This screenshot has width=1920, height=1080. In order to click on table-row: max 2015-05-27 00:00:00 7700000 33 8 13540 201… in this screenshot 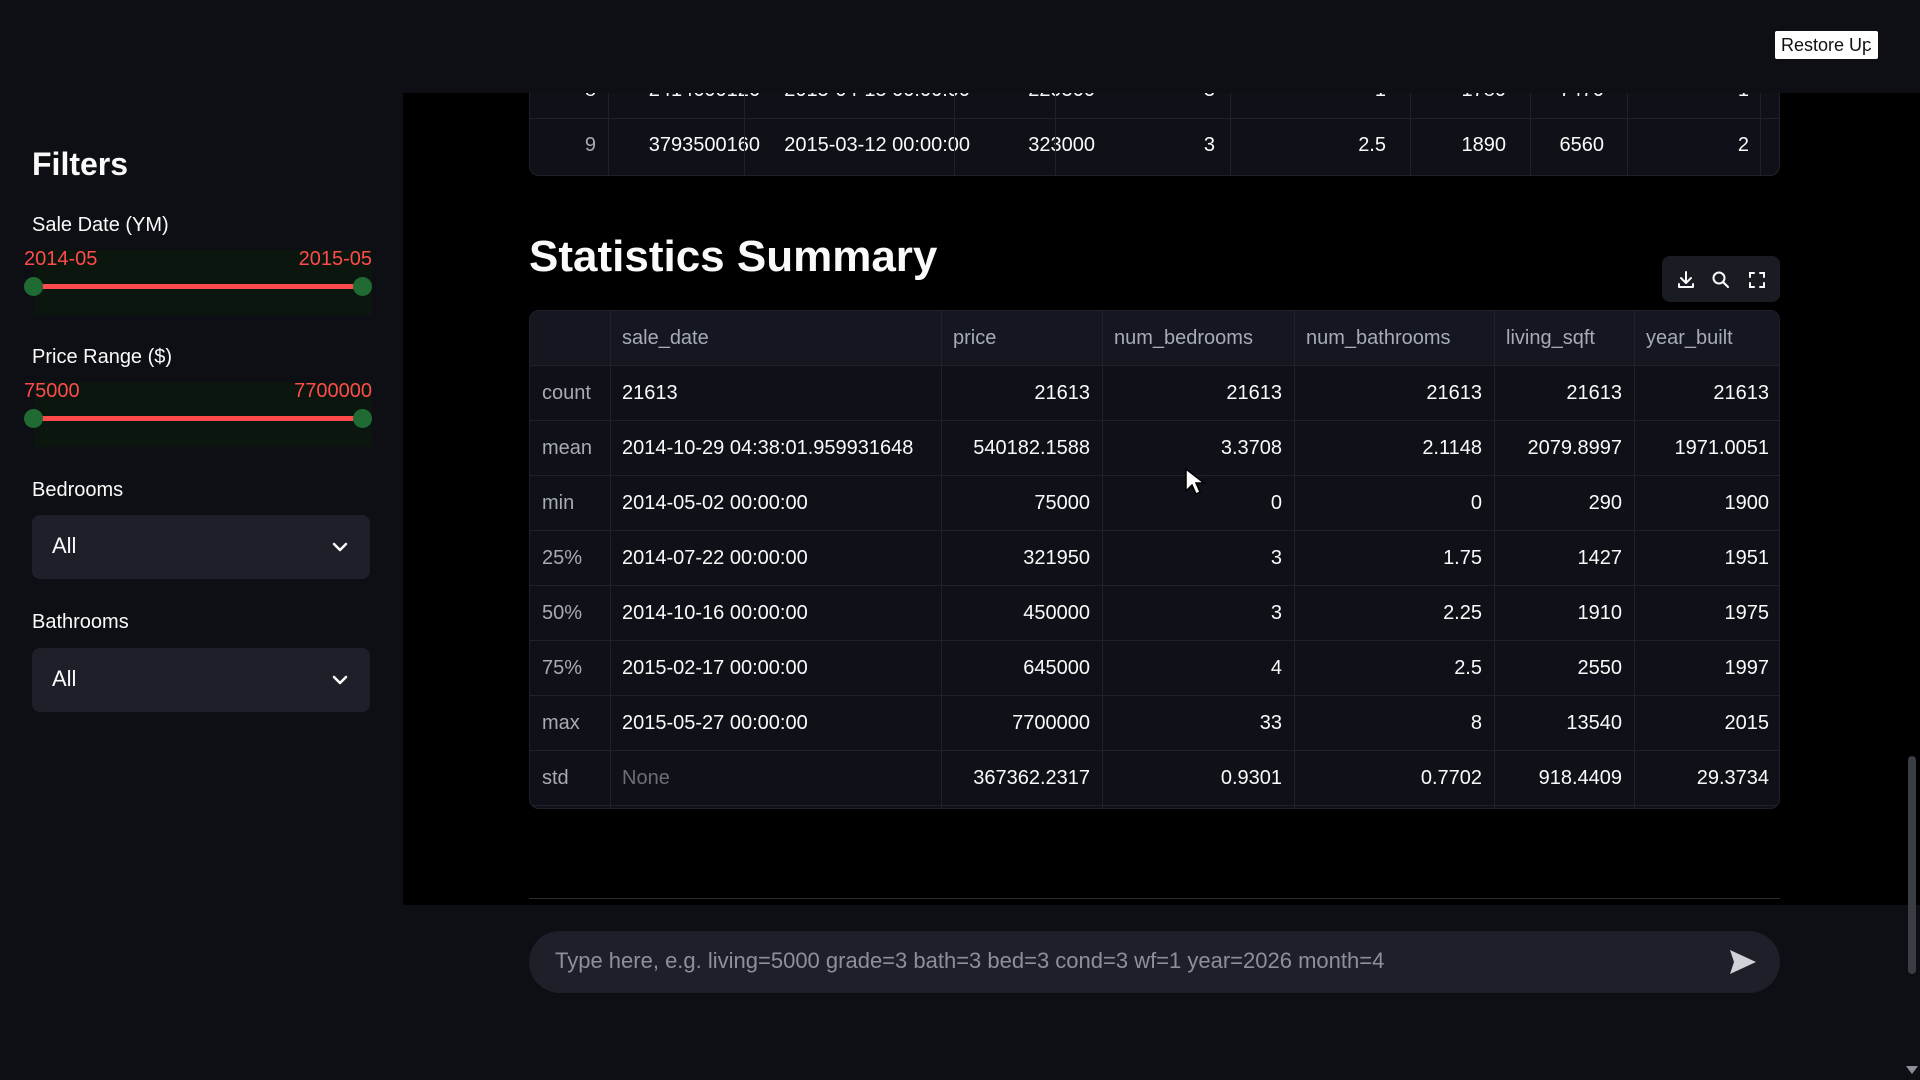, I will do `click(1154, 723)`.